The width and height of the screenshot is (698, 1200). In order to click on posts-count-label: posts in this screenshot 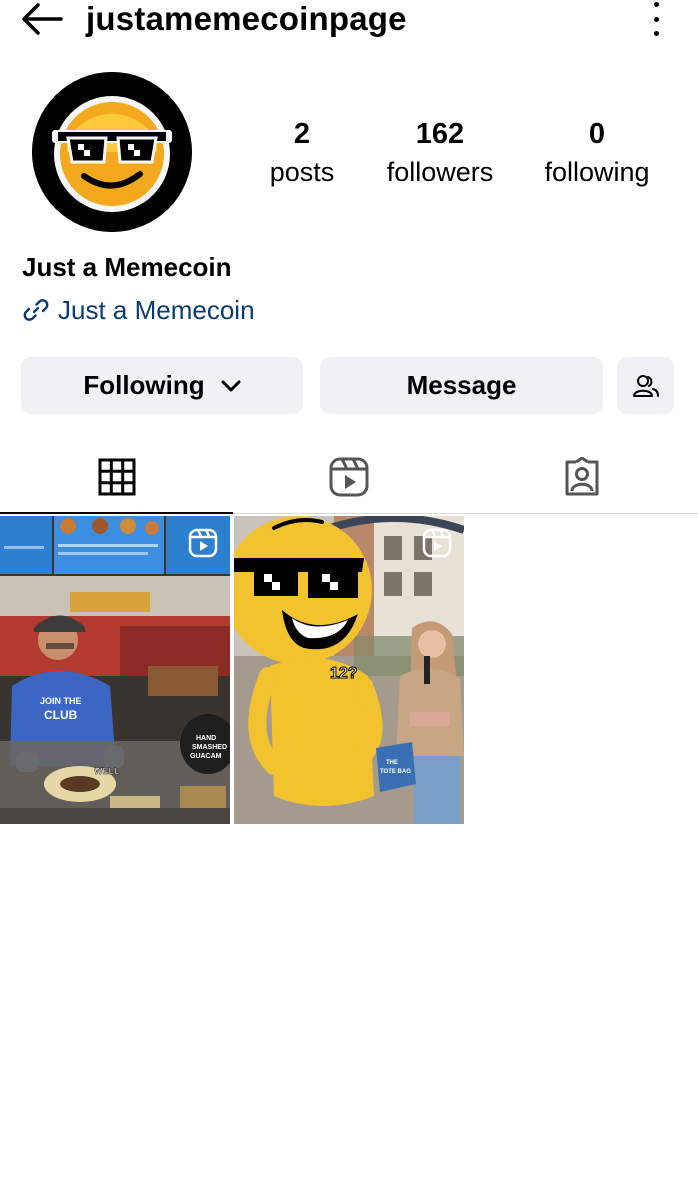, I will do `click(302, 172)`.